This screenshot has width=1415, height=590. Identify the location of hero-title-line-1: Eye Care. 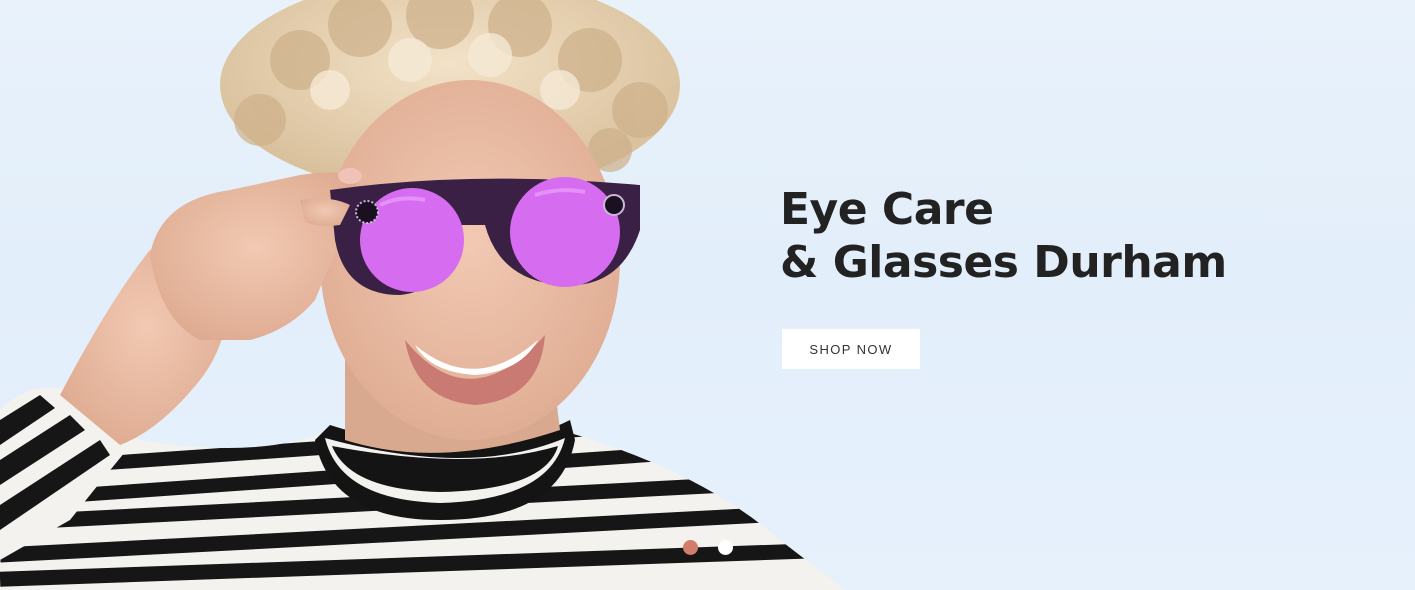
(887, 209).